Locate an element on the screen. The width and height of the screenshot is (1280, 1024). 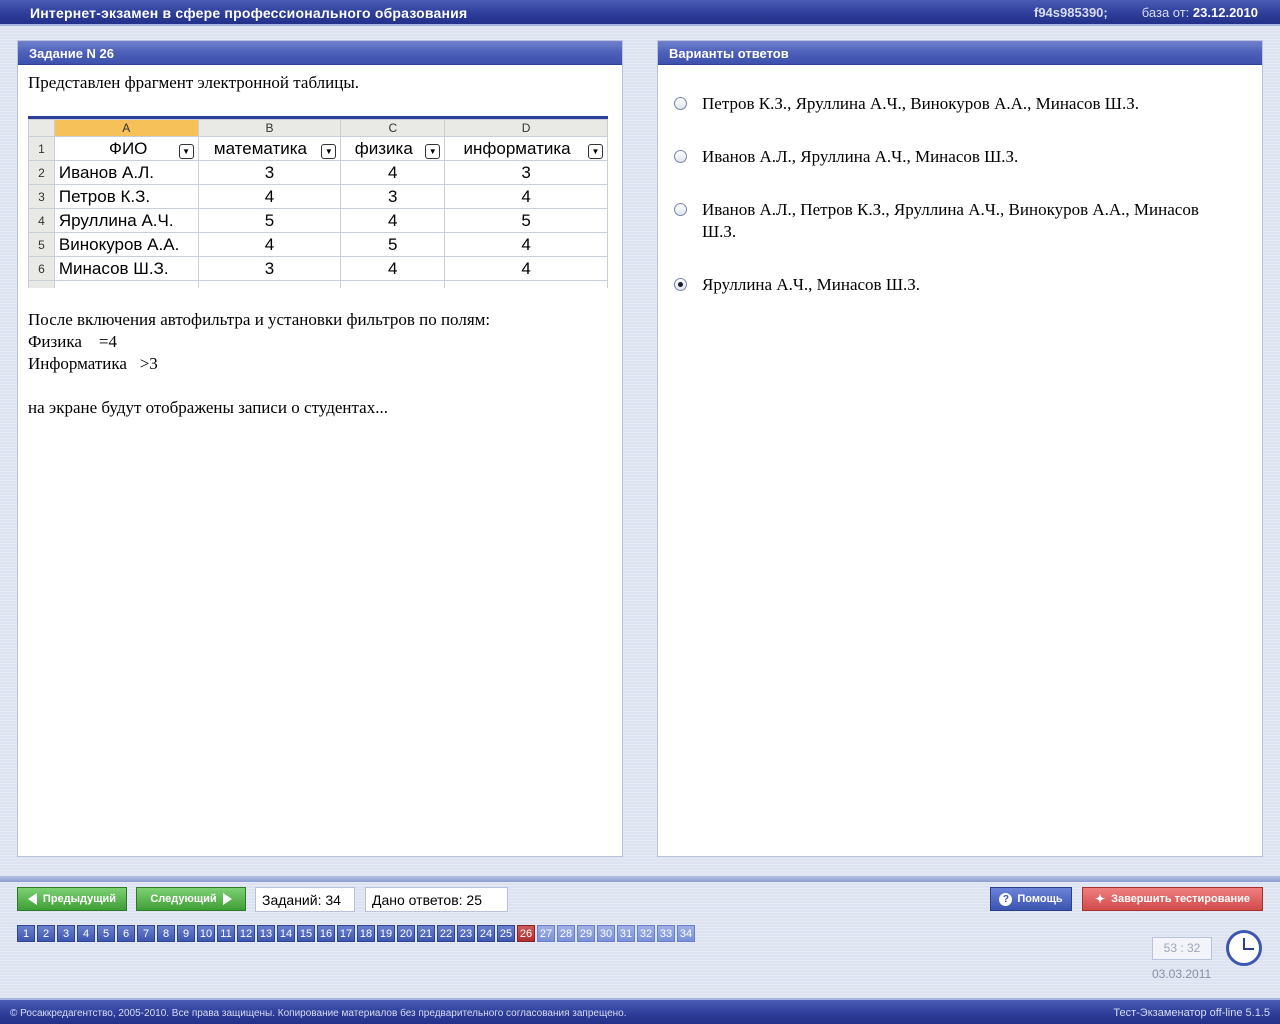
page-button: 29 is located at coordinates (586, 933).